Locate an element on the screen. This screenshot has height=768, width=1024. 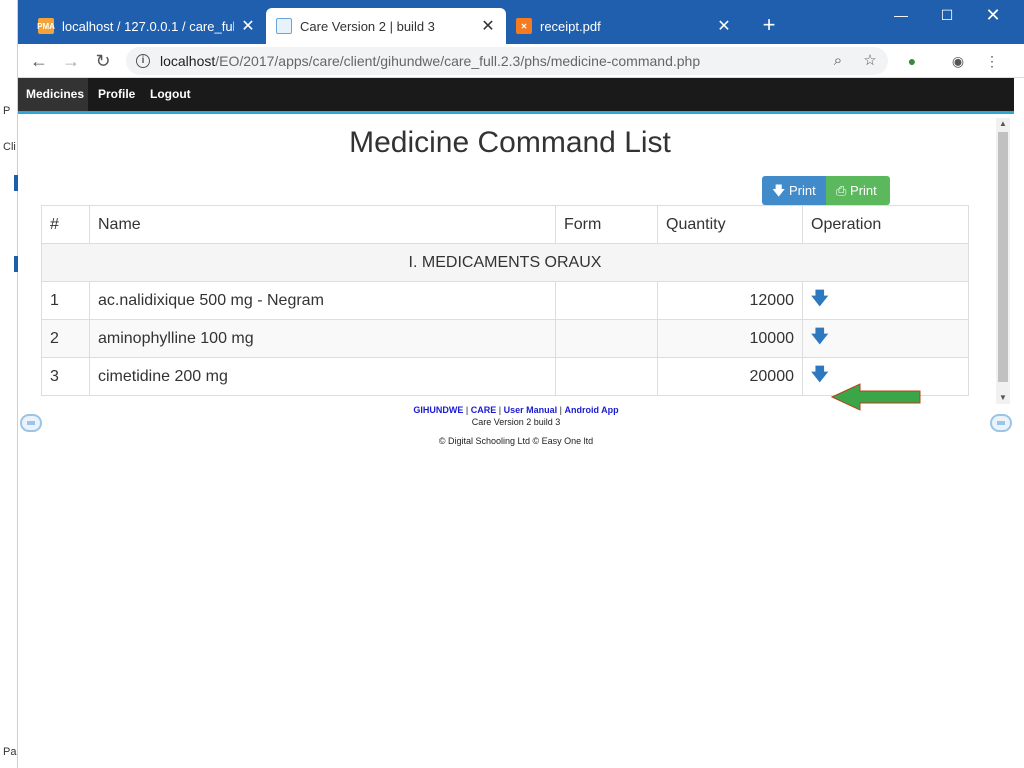
nav-item-logout: Logout is located at coordinates (170, 94).